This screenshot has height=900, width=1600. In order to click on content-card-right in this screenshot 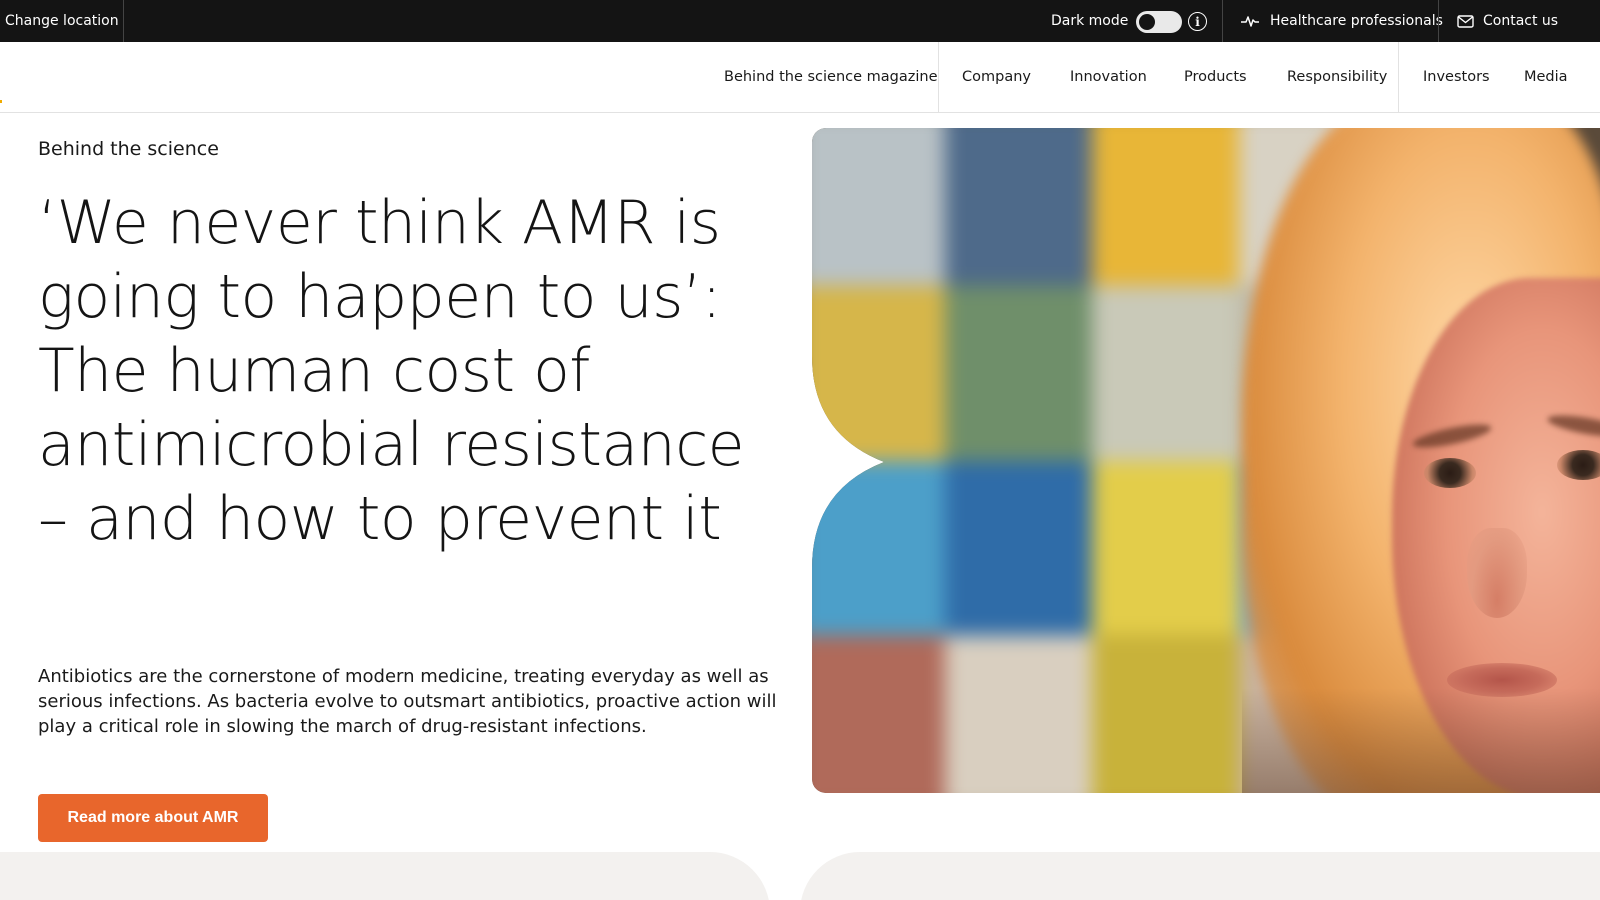, I will do `click(1200, 876)`.